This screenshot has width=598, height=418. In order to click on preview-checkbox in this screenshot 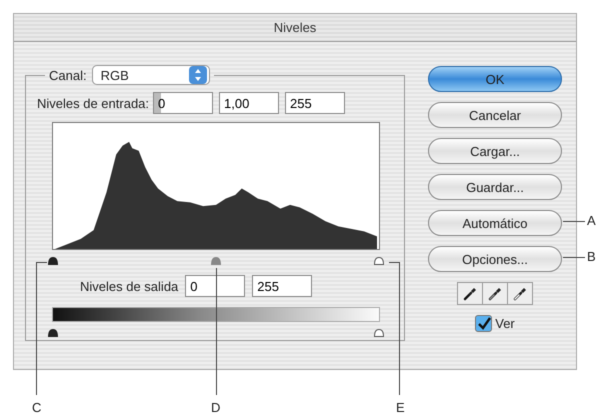, I will do `click(483, 323)`.